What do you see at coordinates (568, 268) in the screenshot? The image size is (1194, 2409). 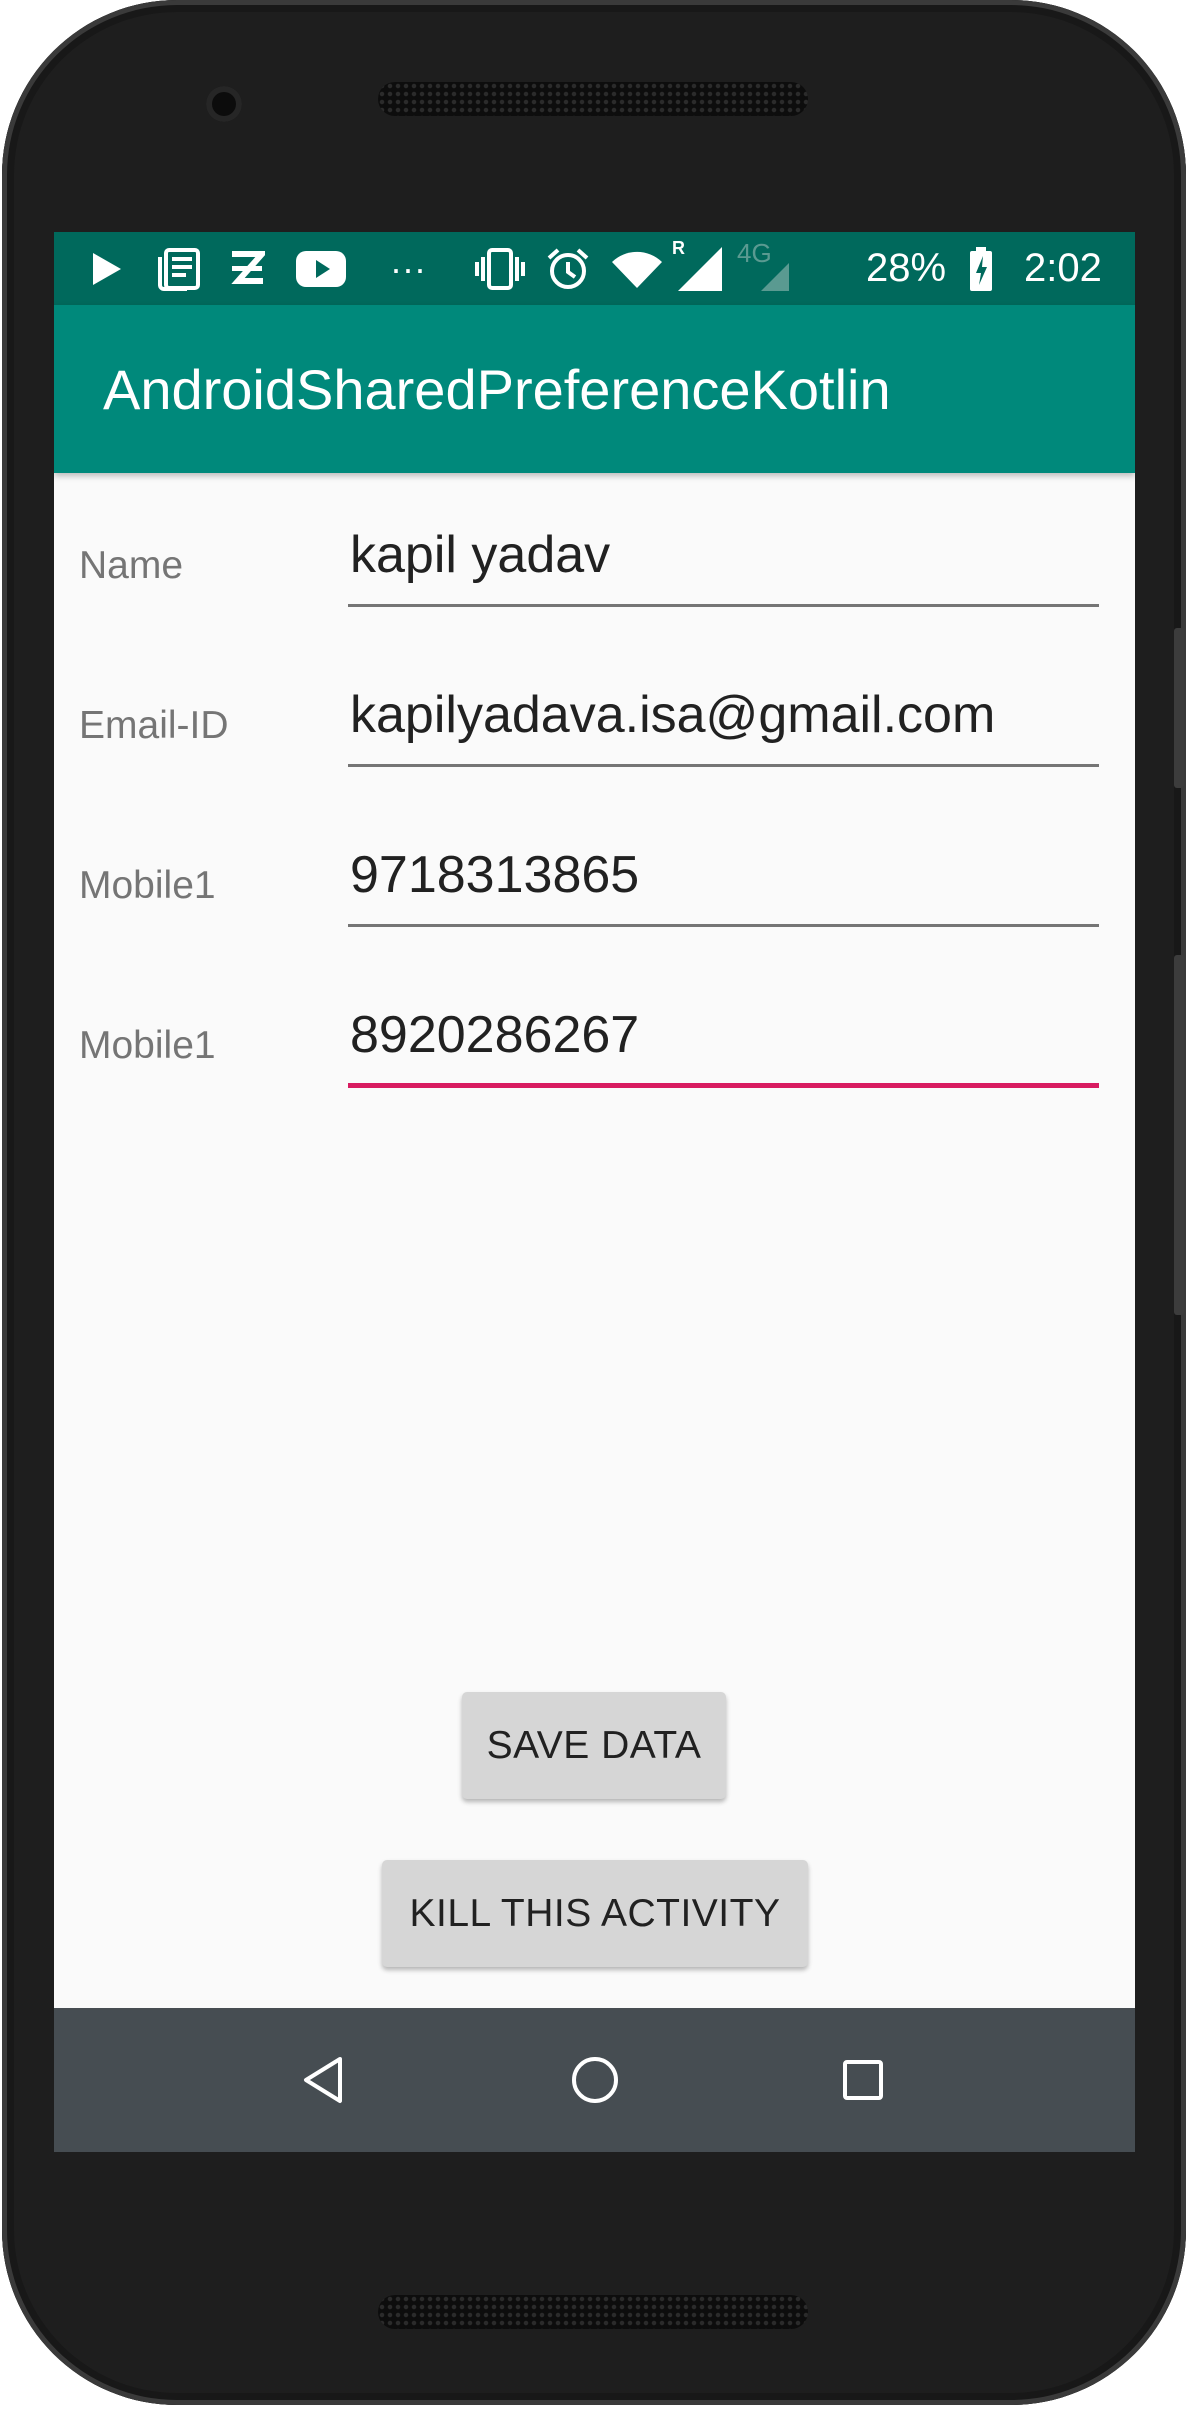 I see `alarm-icon` at bounding box center [568, 268].